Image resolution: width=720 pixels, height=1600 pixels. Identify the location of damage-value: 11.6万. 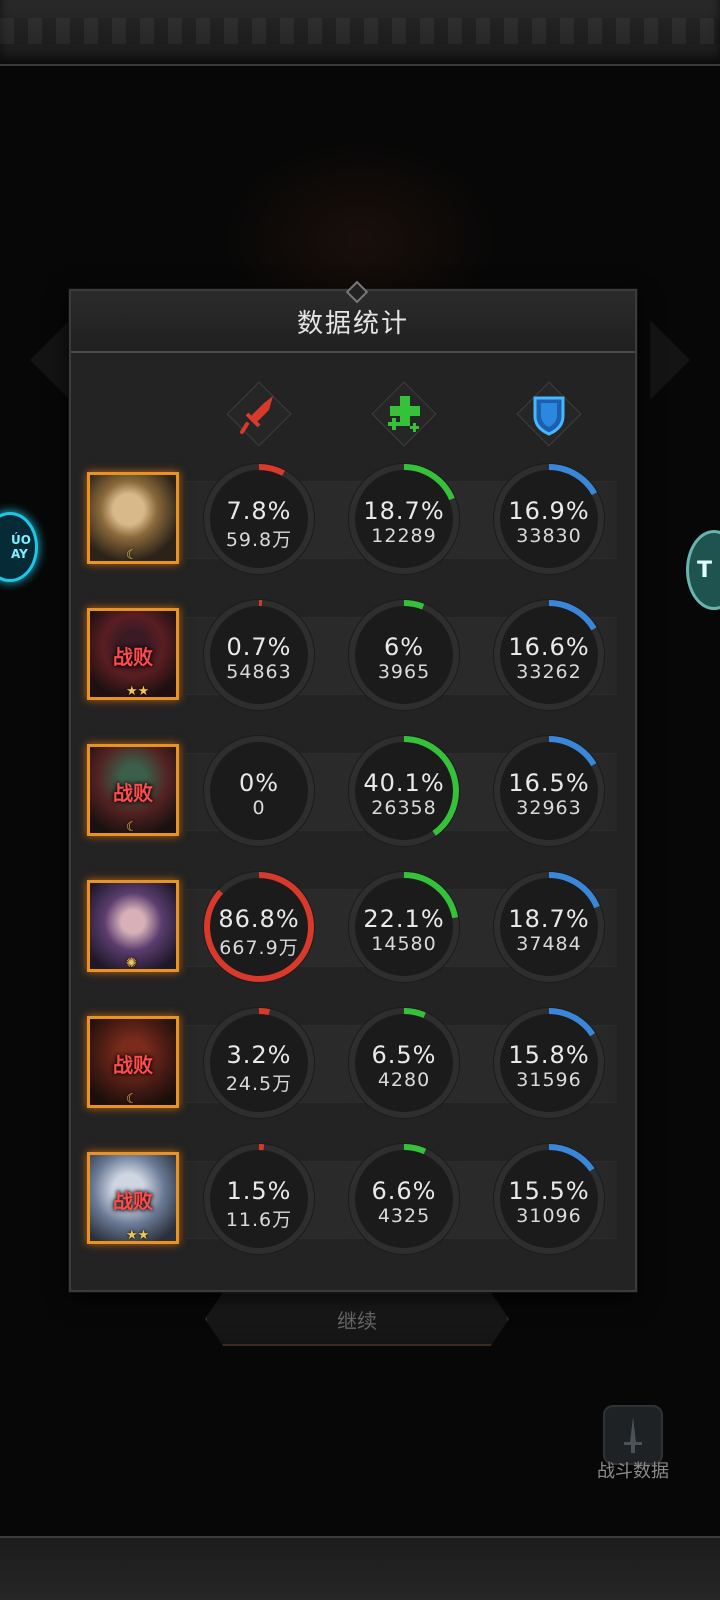
(259, 1220).